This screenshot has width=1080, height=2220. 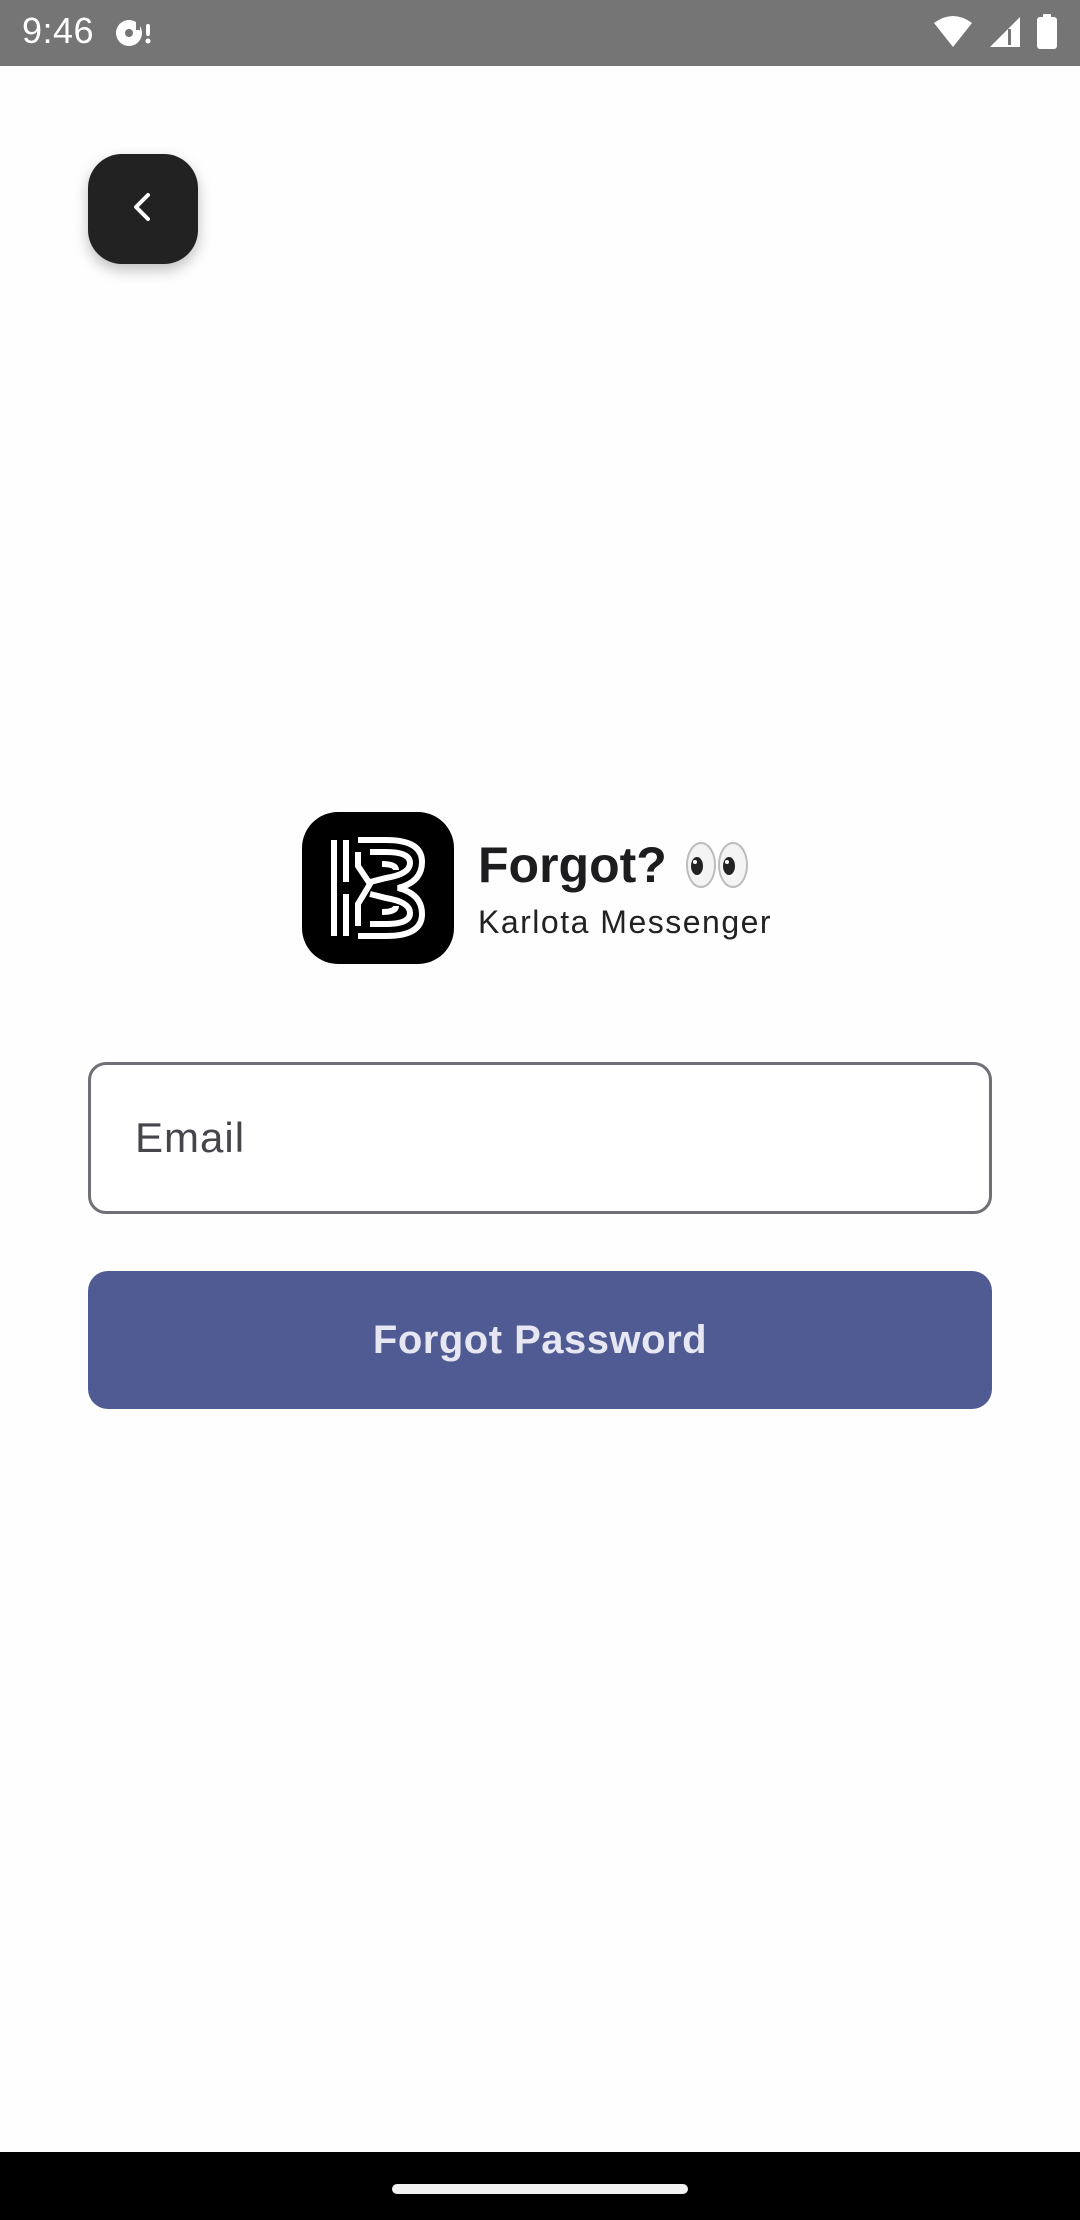 I want to click on status-bar: 9:46, so click(x=540, y=33).